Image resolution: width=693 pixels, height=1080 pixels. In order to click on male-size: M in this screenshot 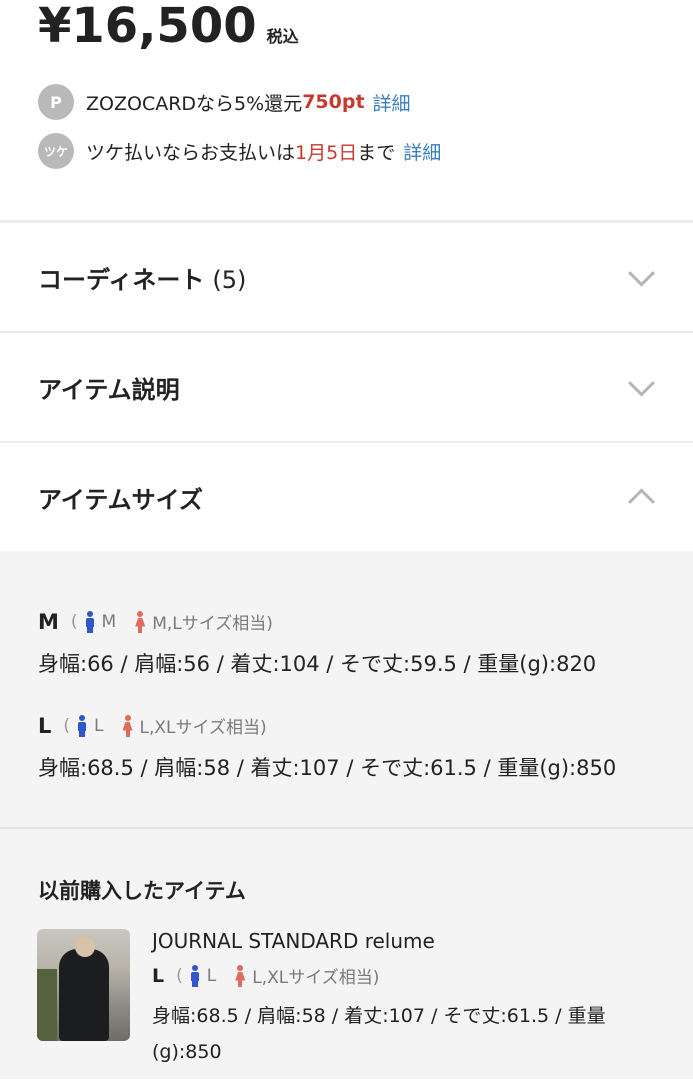, I will do `click(109, 621)`.